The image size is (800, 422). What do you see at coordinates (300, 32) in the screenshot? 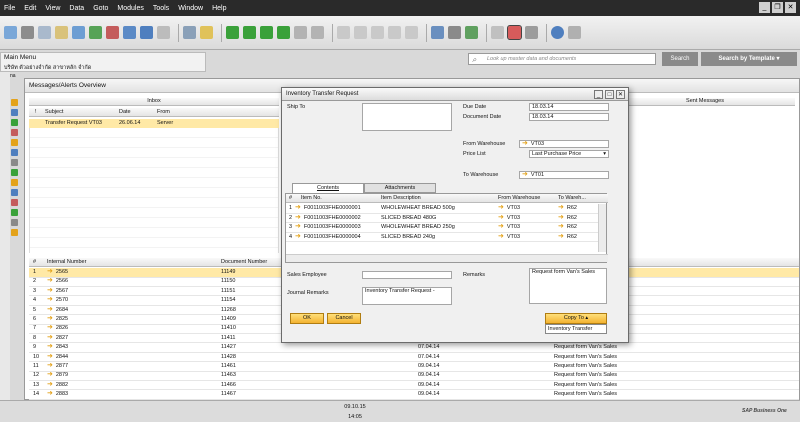
I see `filter-icon` at bounding box center [300, 32].